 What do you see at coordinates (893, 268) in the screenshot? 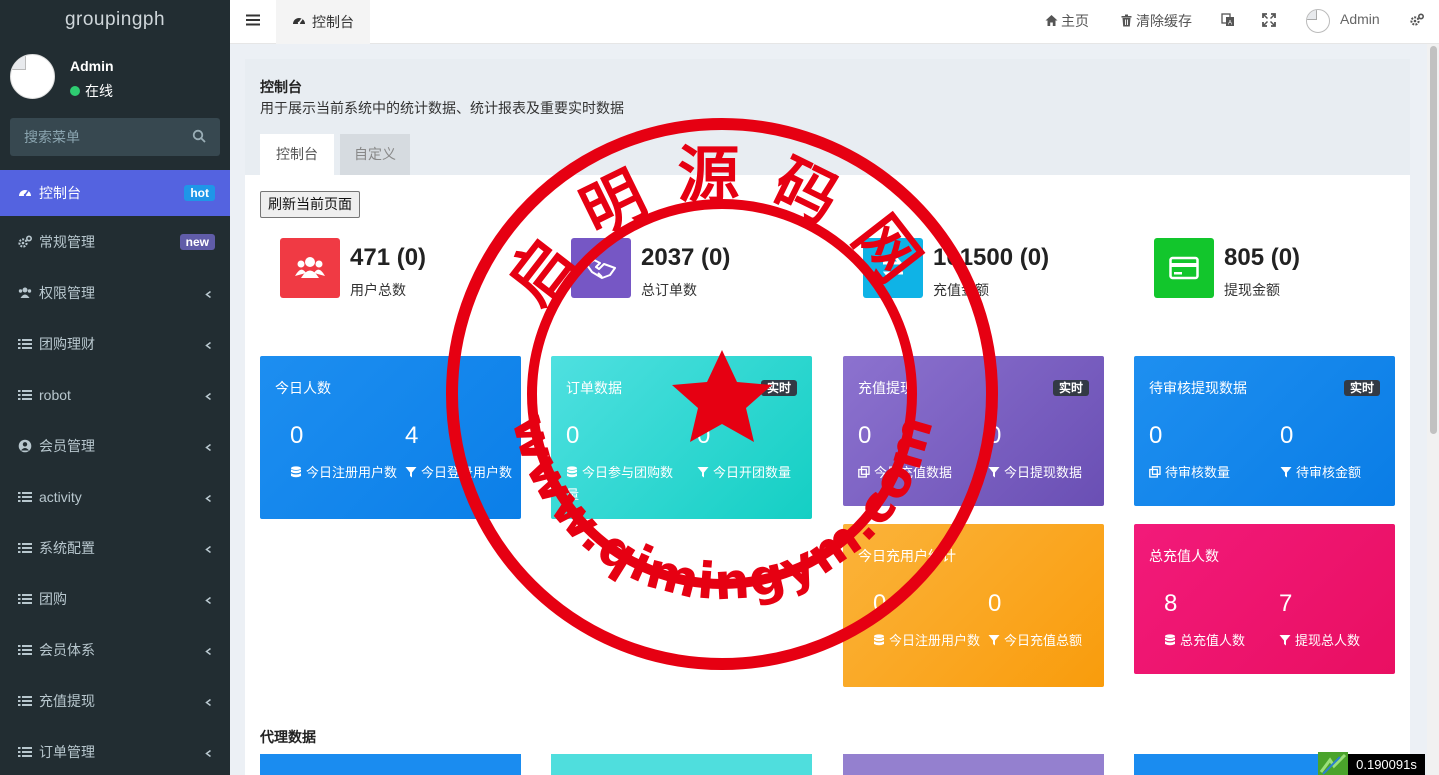
I see `exchange-icon` at bounding box center [893, 268].